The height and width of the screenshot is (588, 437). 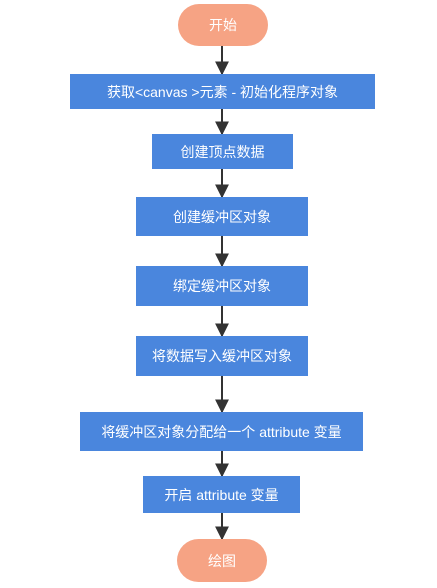 I want to click on step-assign-attribute: 将缓冲区对象分配给一个 attribute 变量, so click(x=221, y=431).